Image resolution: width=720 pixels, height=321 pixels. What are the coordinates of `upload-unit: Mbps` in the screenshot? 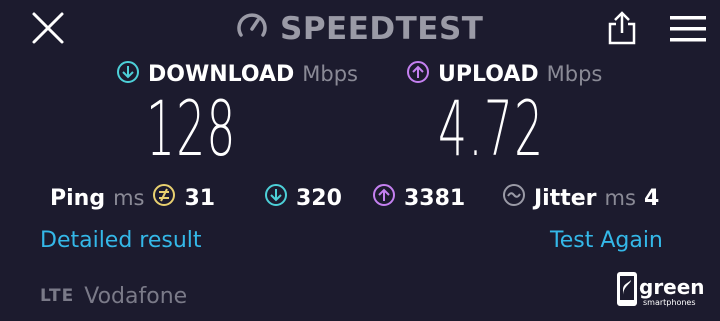 It's located at (574, 74).